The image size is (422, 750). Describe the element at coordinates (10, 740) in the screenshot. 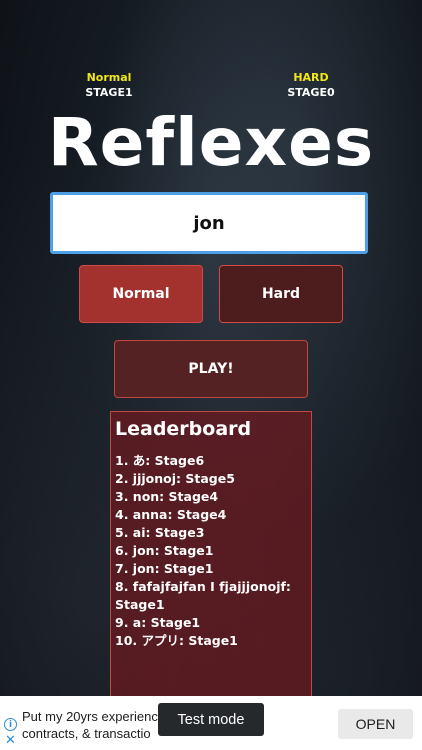

I see `ad-close-icon: ✕` at that location.